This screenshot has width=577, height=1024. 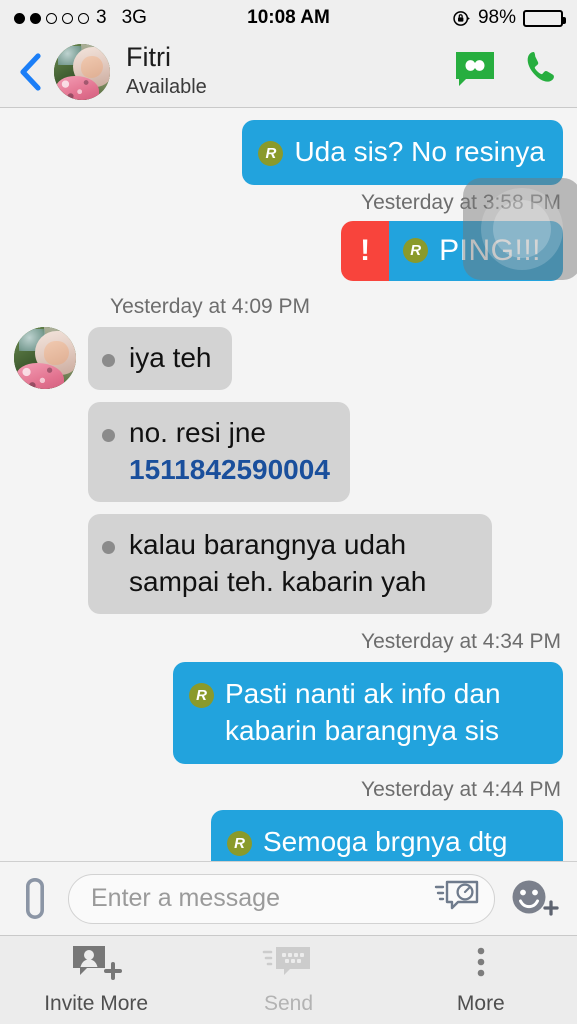 What do you see at coordinates (51, 18) in the screenshot?
I see `signal-strength-dots` at bounding box center [51, 18].